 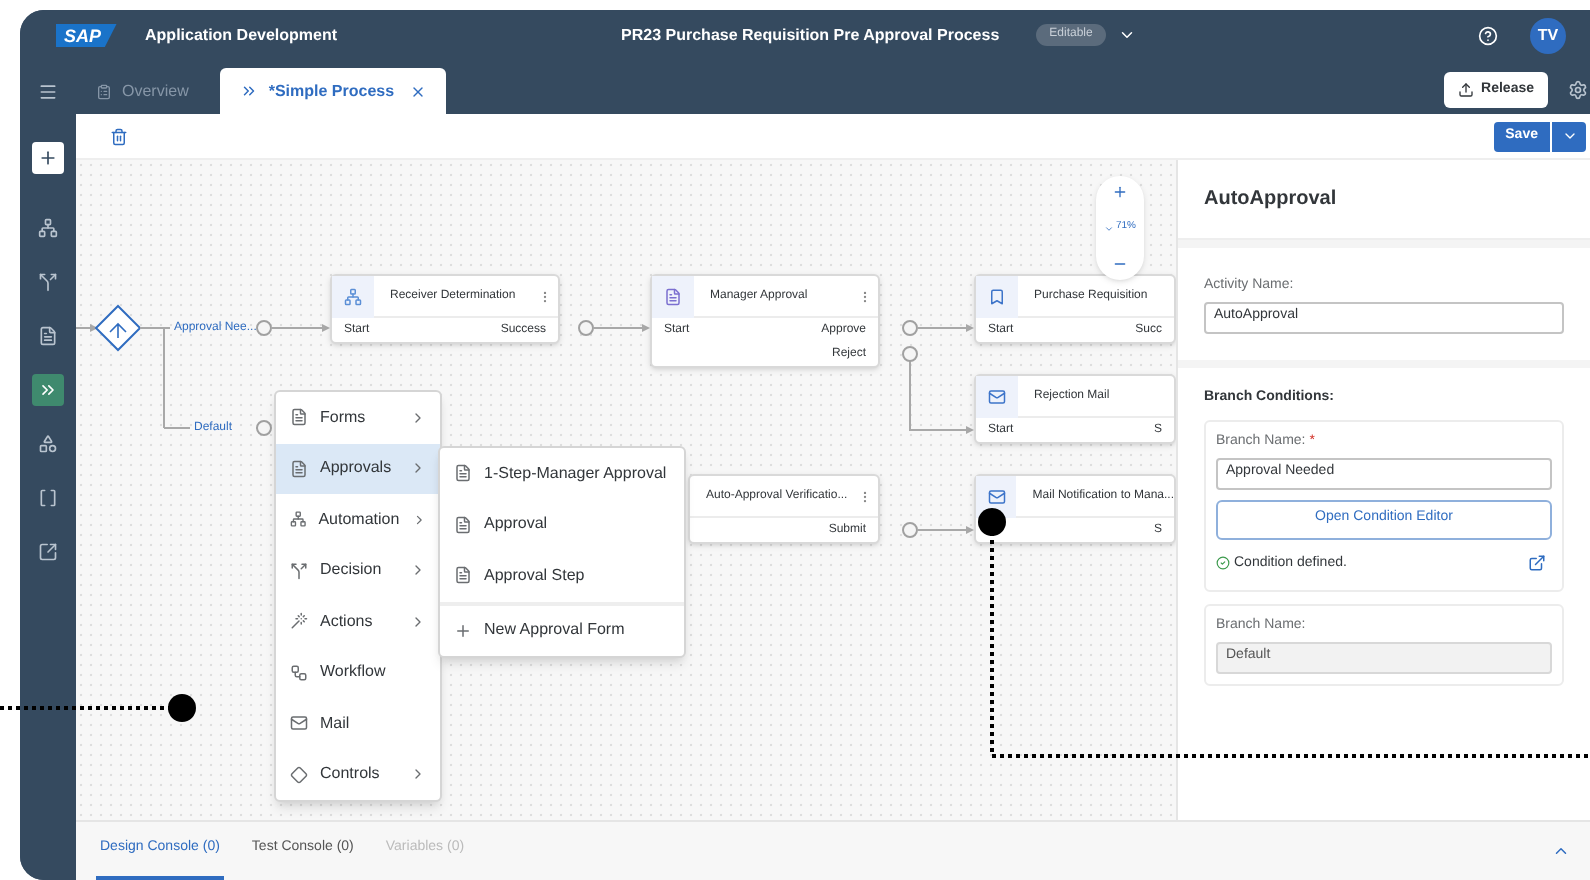 I want to click on menu-item: New Approval Form, so click(x=562, y=630).